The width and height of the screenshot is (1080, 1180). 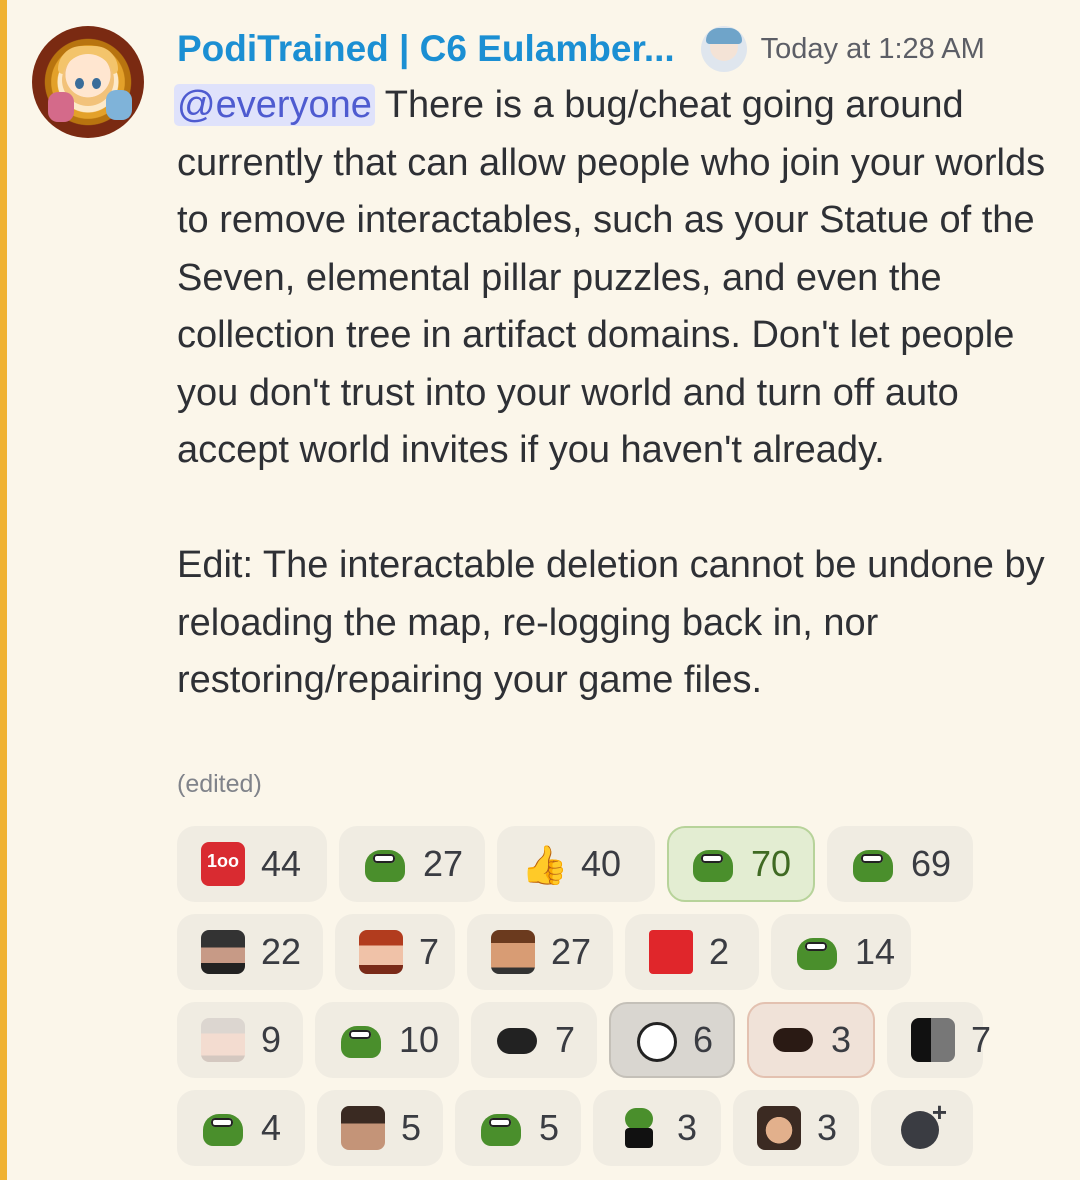 I want to click on add-reaction-button, so click(x=922, y=1128).